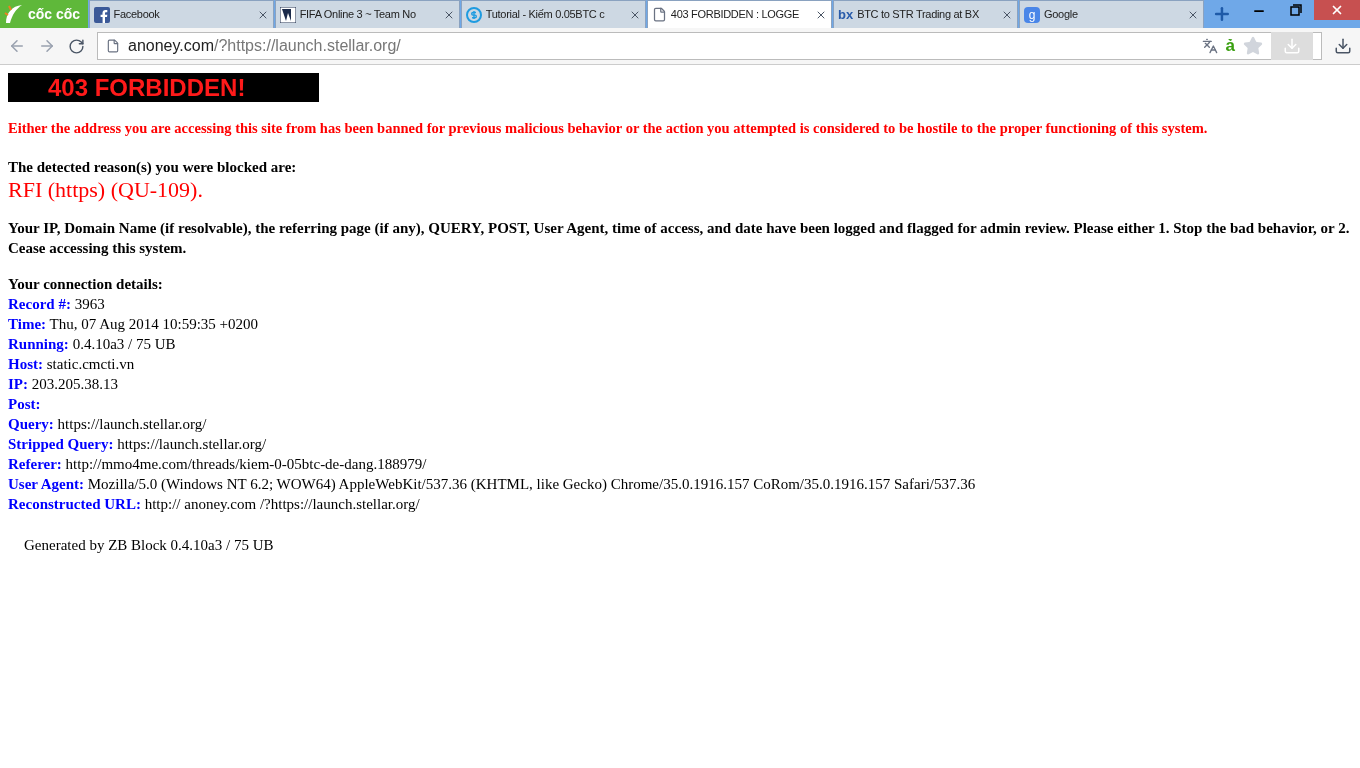 Image resolution: width=1360 pixels, height=768 pixels. I want to click on footer-text: Generated by ZB Block 0.4.10a3 / 75 UB, so click(149, 546).